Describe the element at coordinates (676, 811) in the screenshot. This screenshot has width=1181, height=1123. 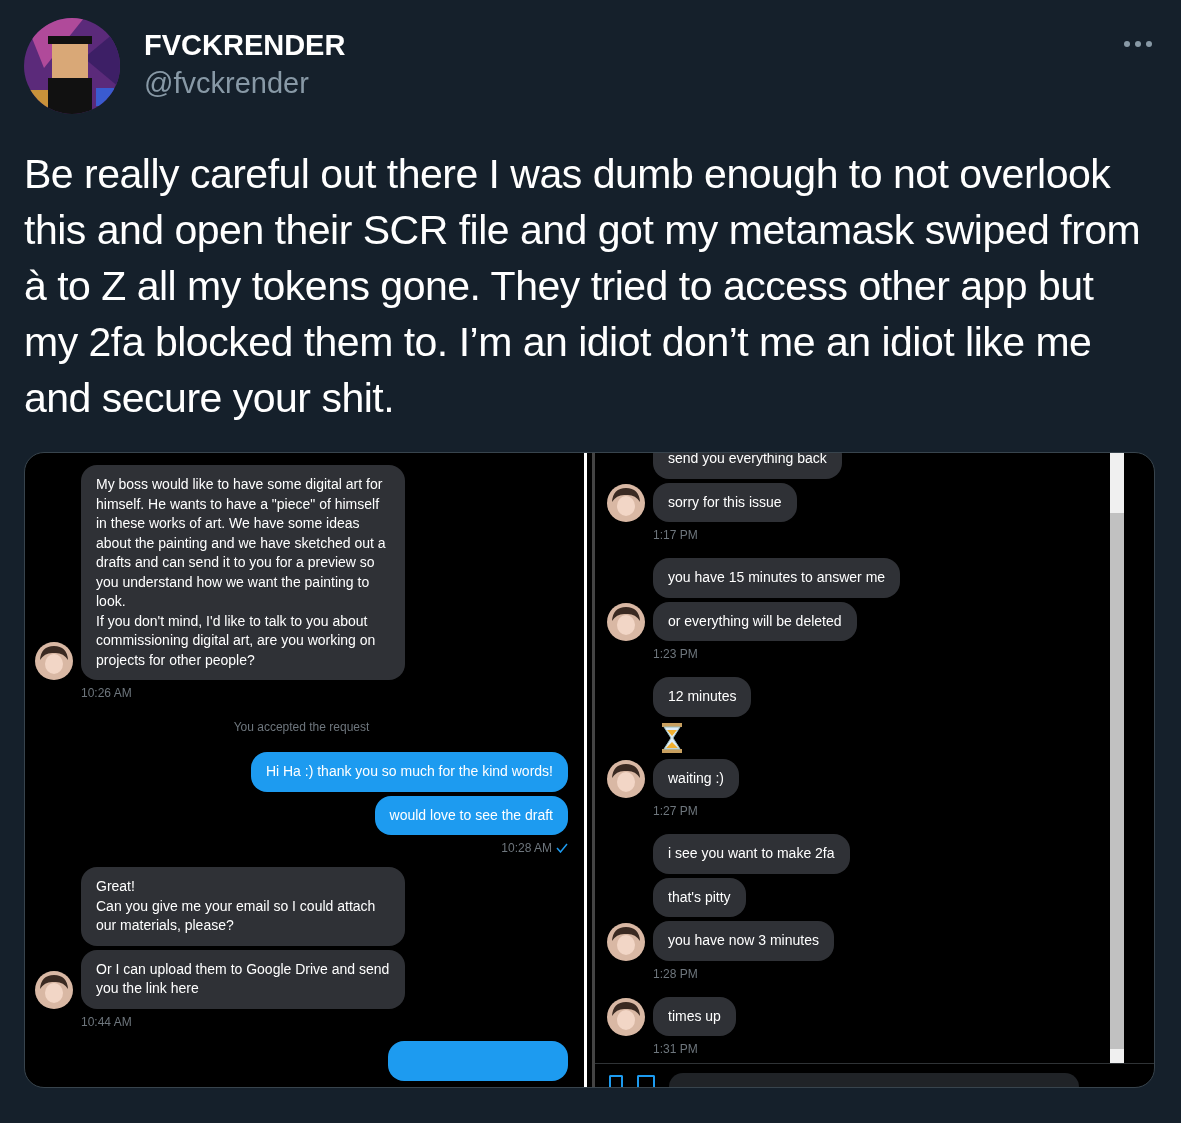
I see `message-time: 1:27 PM` at that location.